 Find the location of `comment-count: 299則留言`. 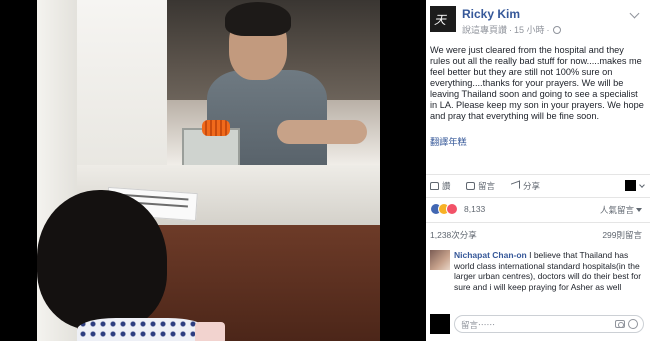

comment-count: 299則留言 is located at coordinates (622, 235).